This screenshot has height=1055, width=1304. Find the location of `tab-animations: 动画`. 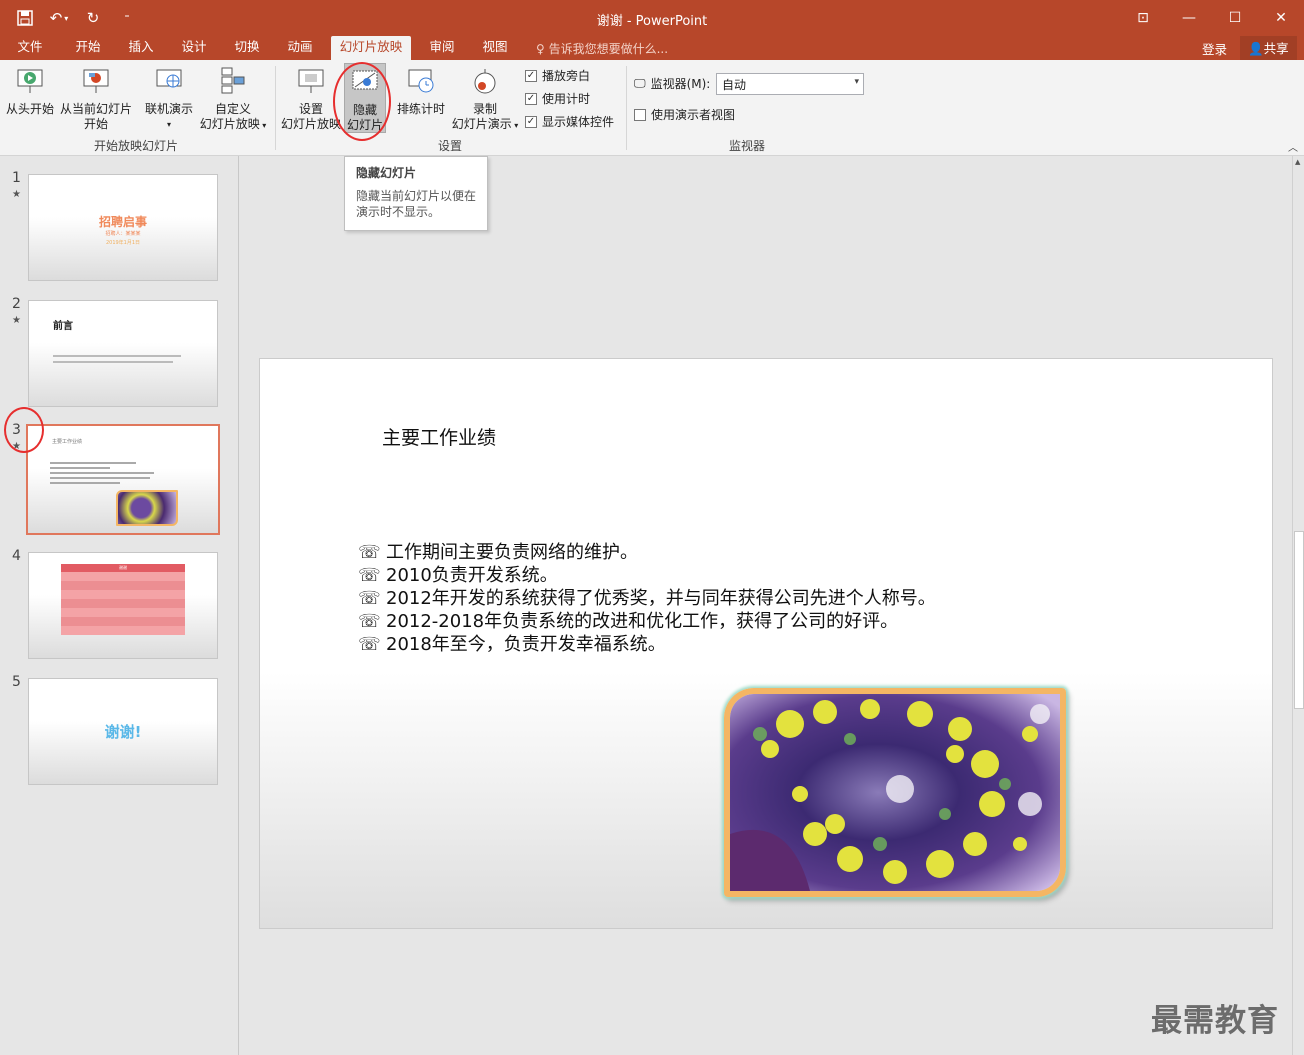

tab-animations: 动画 is located at coordinates (300, 48).